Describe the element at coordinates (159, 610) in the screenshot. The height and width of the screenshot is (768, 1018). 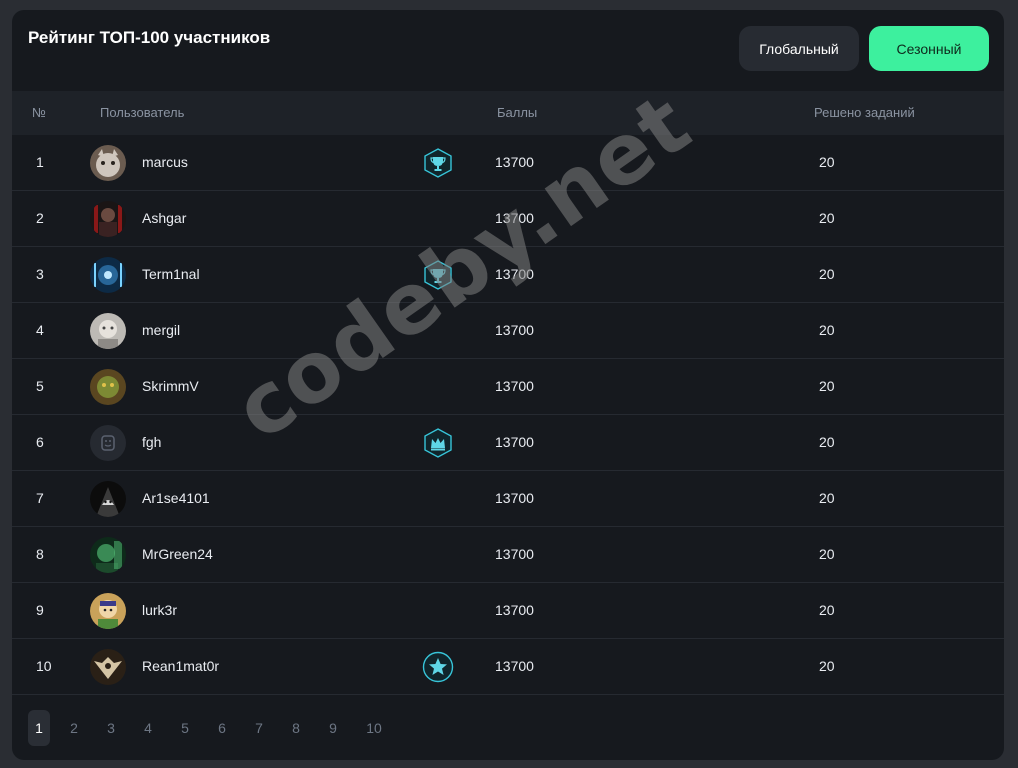
I see `username-link: lurk3r` at that location.